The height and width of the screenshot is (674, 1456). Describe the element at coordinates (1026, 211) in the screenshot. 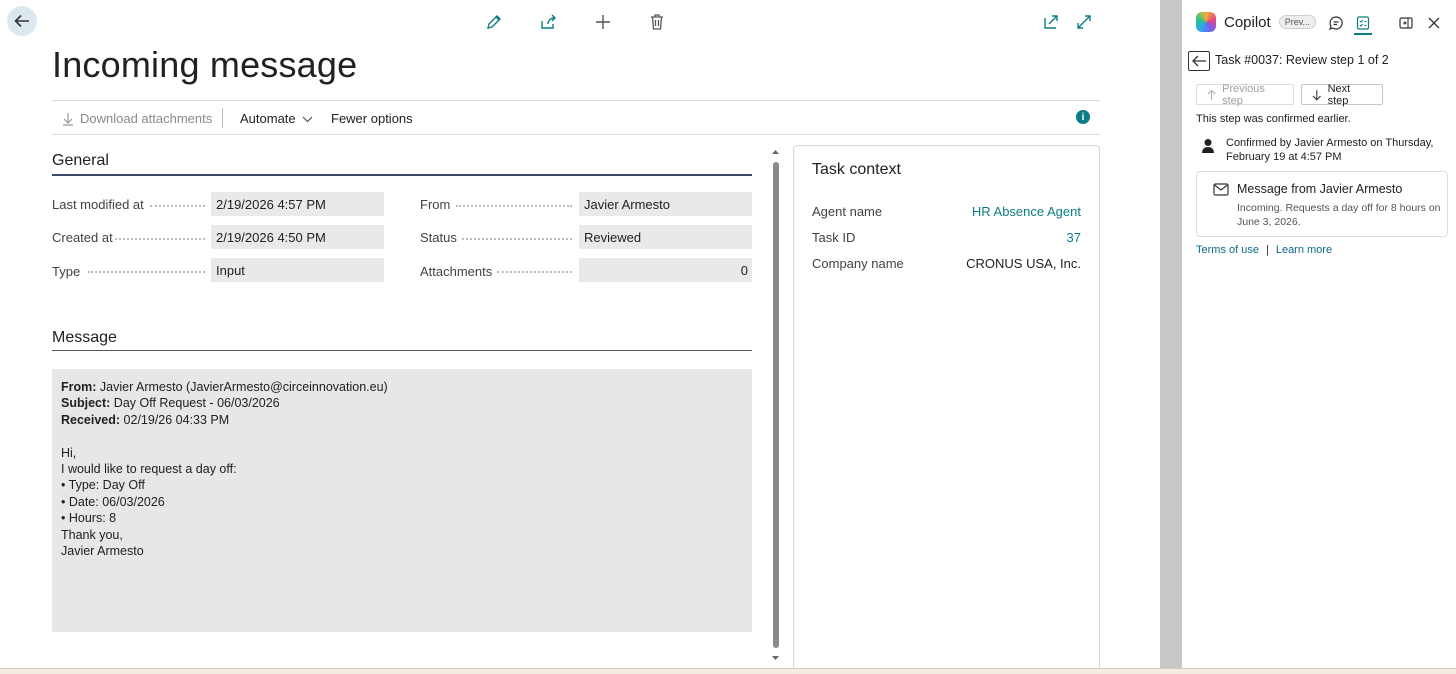

I see `agent-name-link: HR Absence Agent` at that location.